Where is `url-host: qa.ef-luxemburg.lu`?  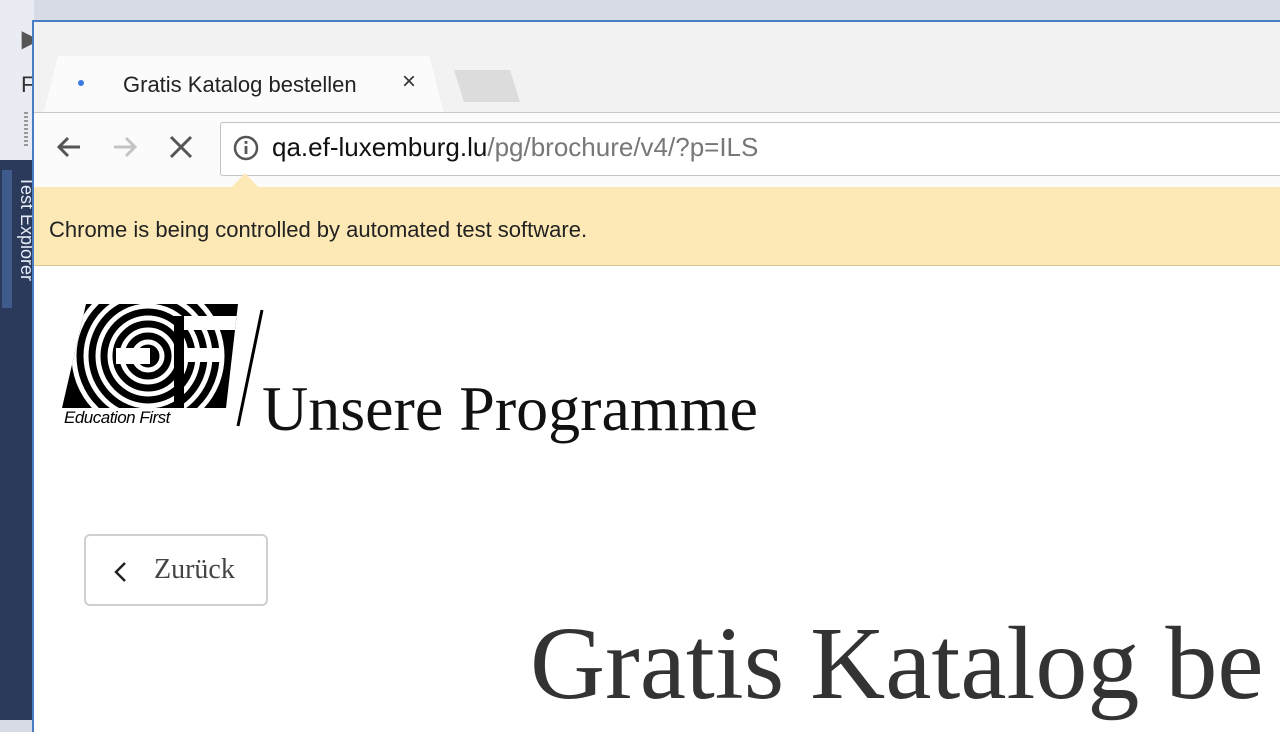 url-host: qa.ef-luxemburg.lu is located at coordinates (380, 147).